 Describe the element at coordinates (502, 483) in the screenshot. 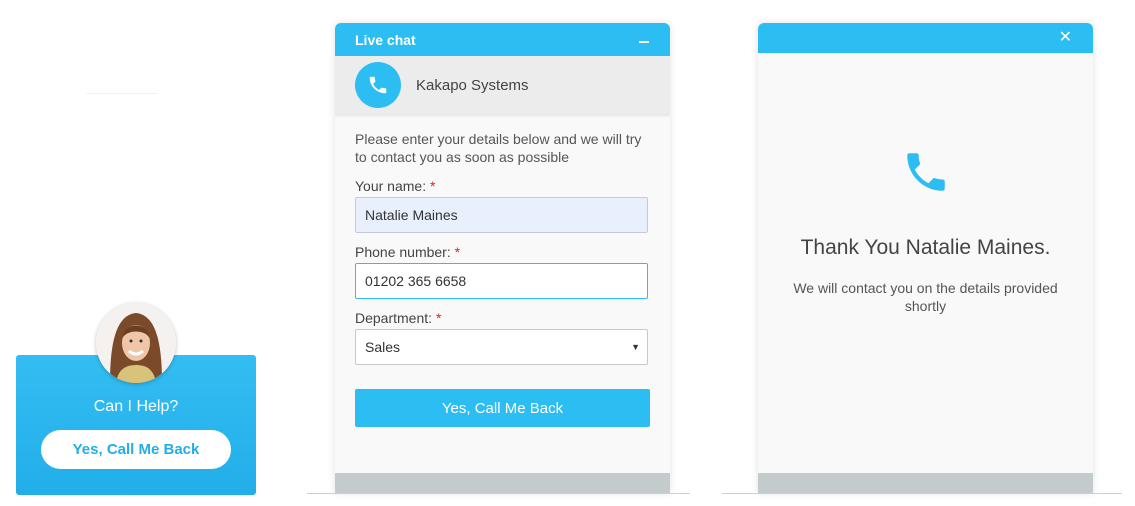

I see `chat-footer` at that location.